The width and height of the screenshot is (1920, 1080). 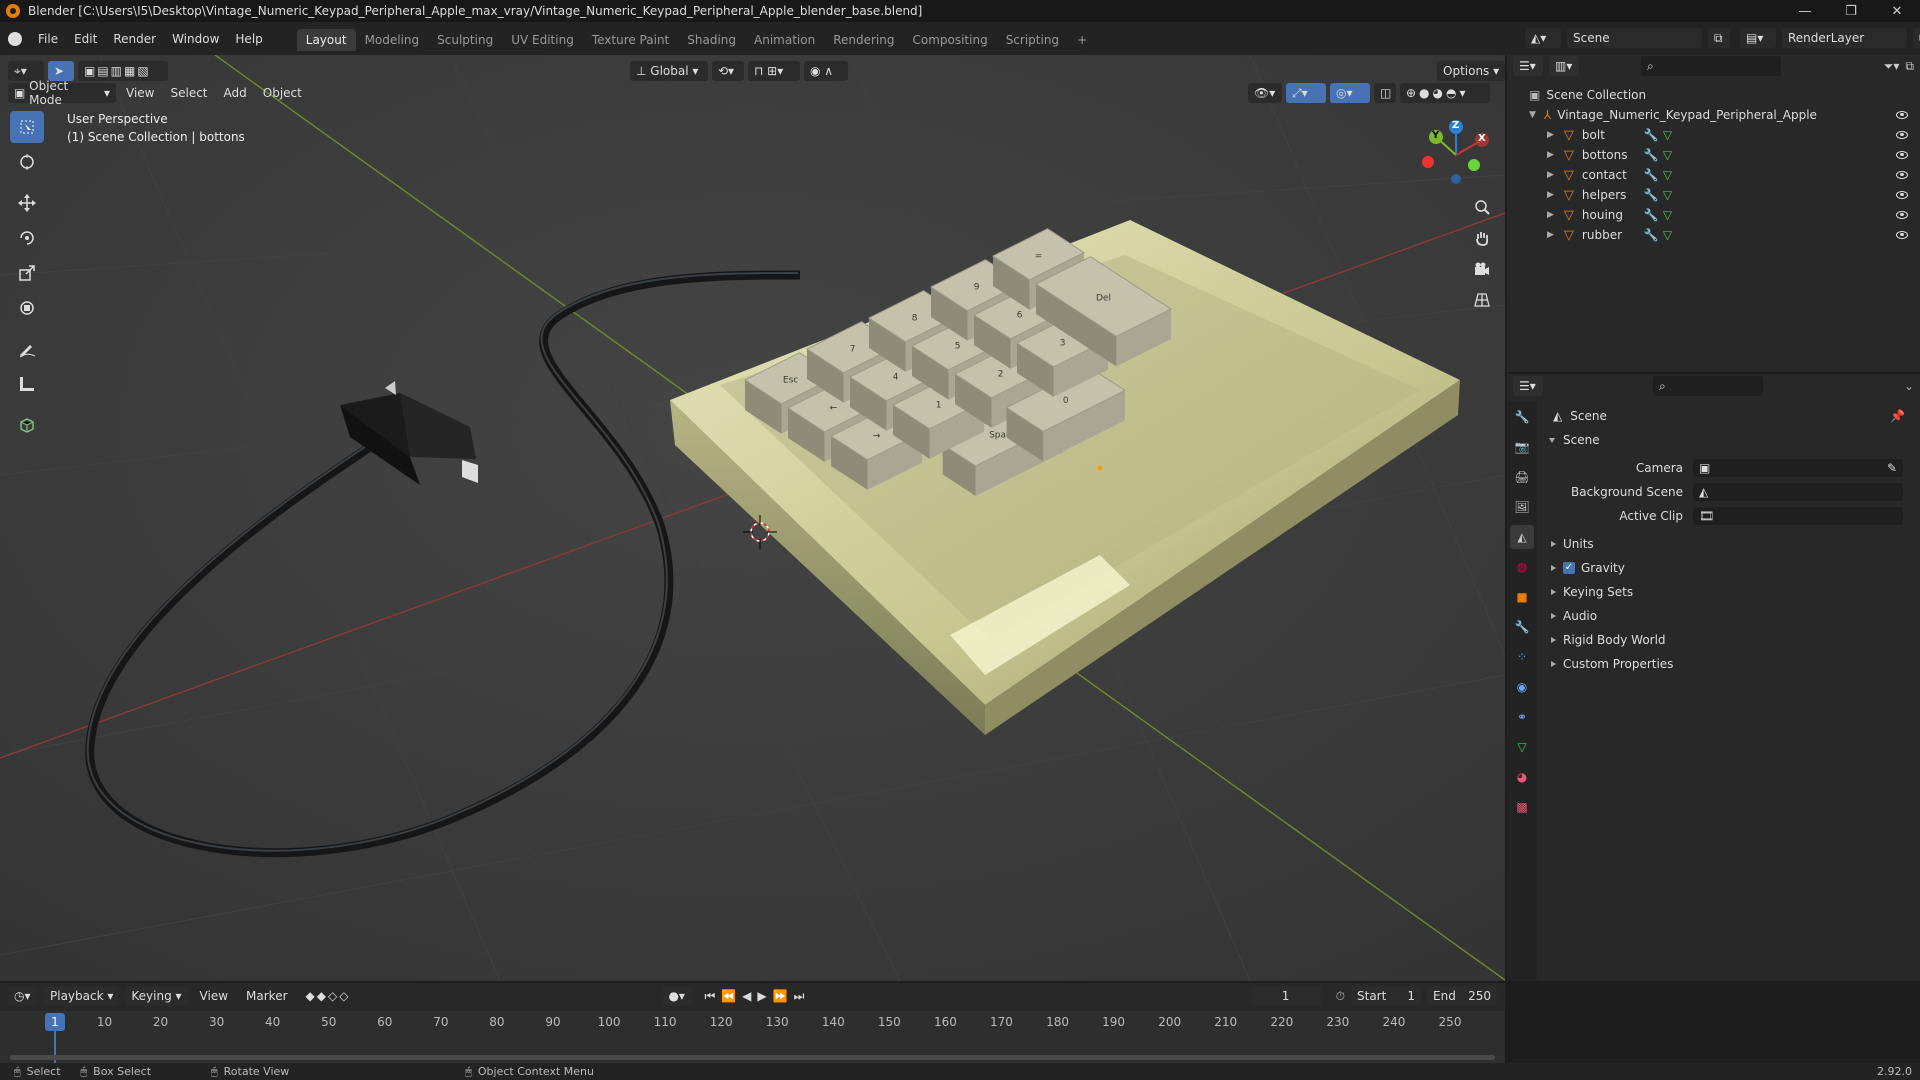 What do you see at coordinates (1916, 38) in the screenshot?
I see `render-layer-new-icon: ⧉` at bounding box center [1916, 38].